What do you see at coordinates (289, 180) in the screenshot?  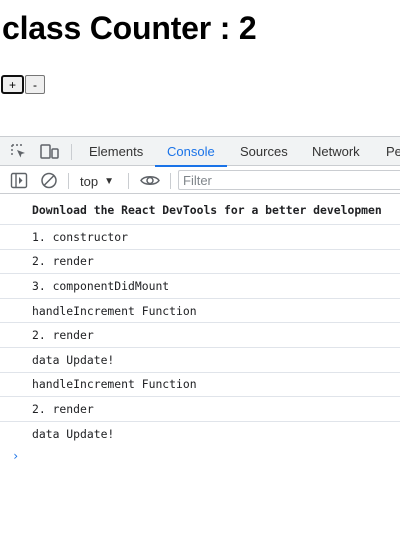 I see `filter-input` at bounding box center [289, 180].